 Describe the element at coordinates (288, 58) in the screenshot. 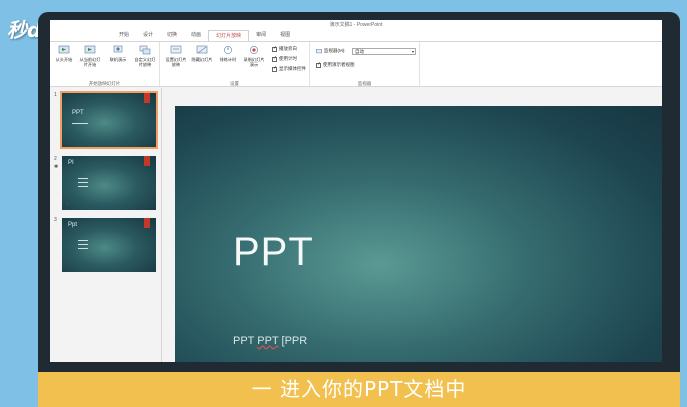

I see `use-timings-label: 使用计时` at that location.